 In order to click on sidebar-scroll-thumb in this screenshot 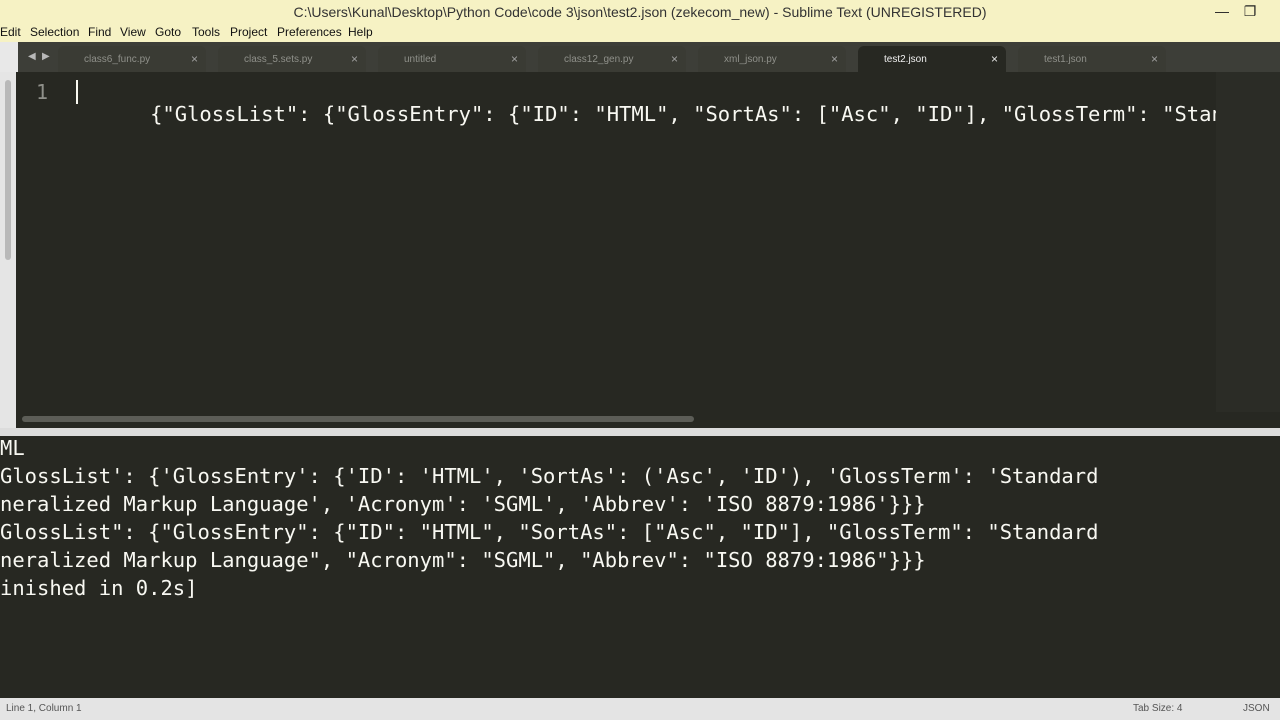, I will do `click(8, 170)`.